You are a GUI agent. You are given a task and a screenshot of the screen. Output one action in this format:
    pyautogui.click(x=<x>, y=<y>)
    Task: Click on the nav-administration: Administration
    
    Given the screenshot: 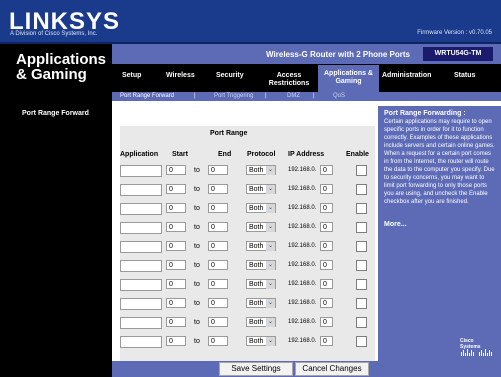 What is the action you would take?
    pyautogui.click(x=406, y=75)
    